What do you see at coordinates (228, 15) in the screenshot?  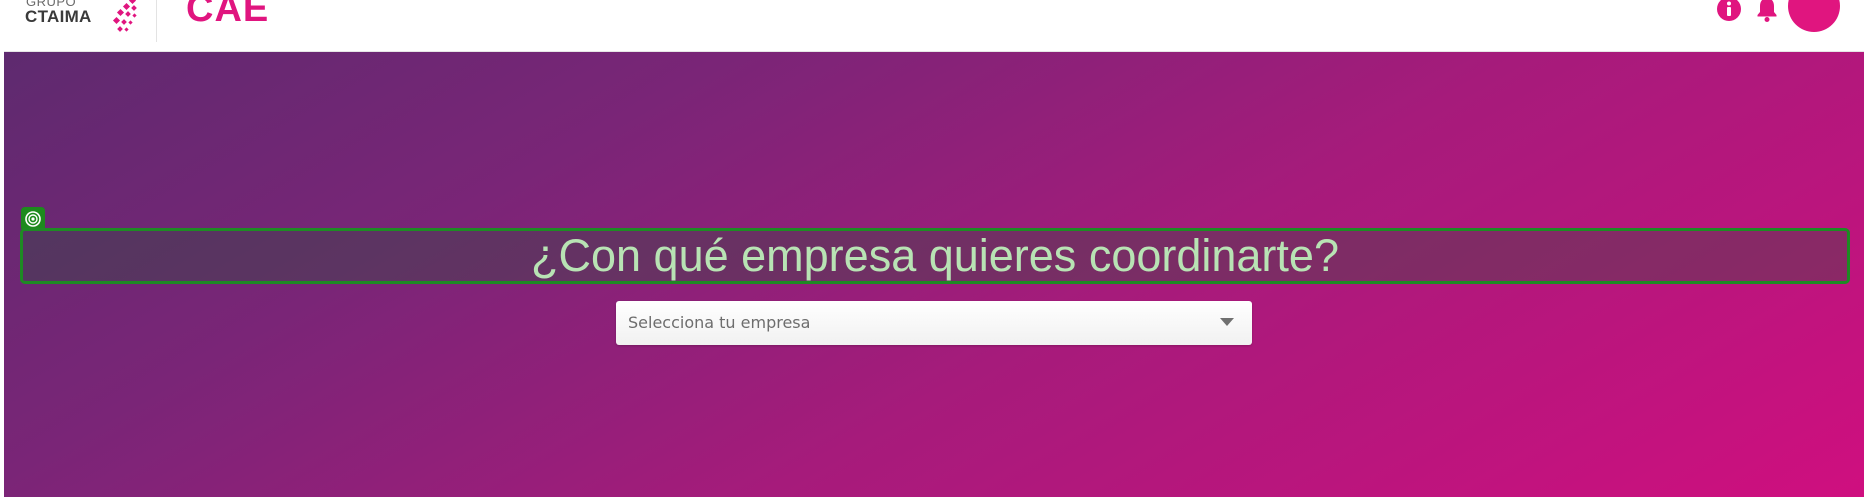 I see `app-title: CAE` at bounding box center [228, 15].